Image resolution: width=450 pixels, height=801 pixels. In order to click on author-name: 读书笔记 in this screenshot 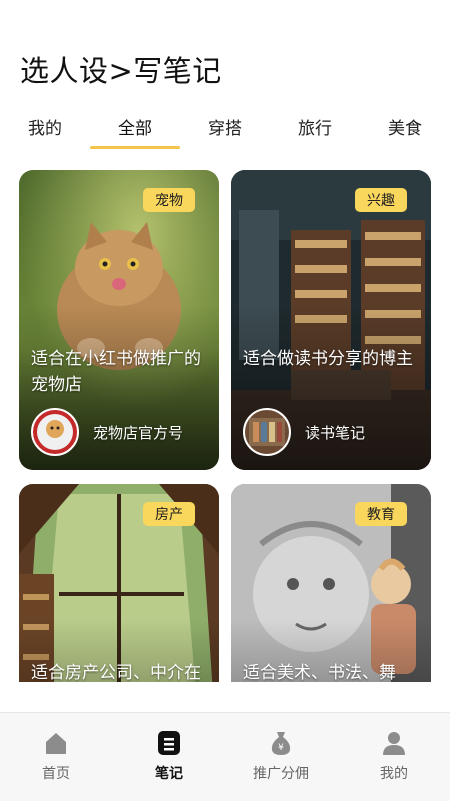, I will do `click(335, 432)`.